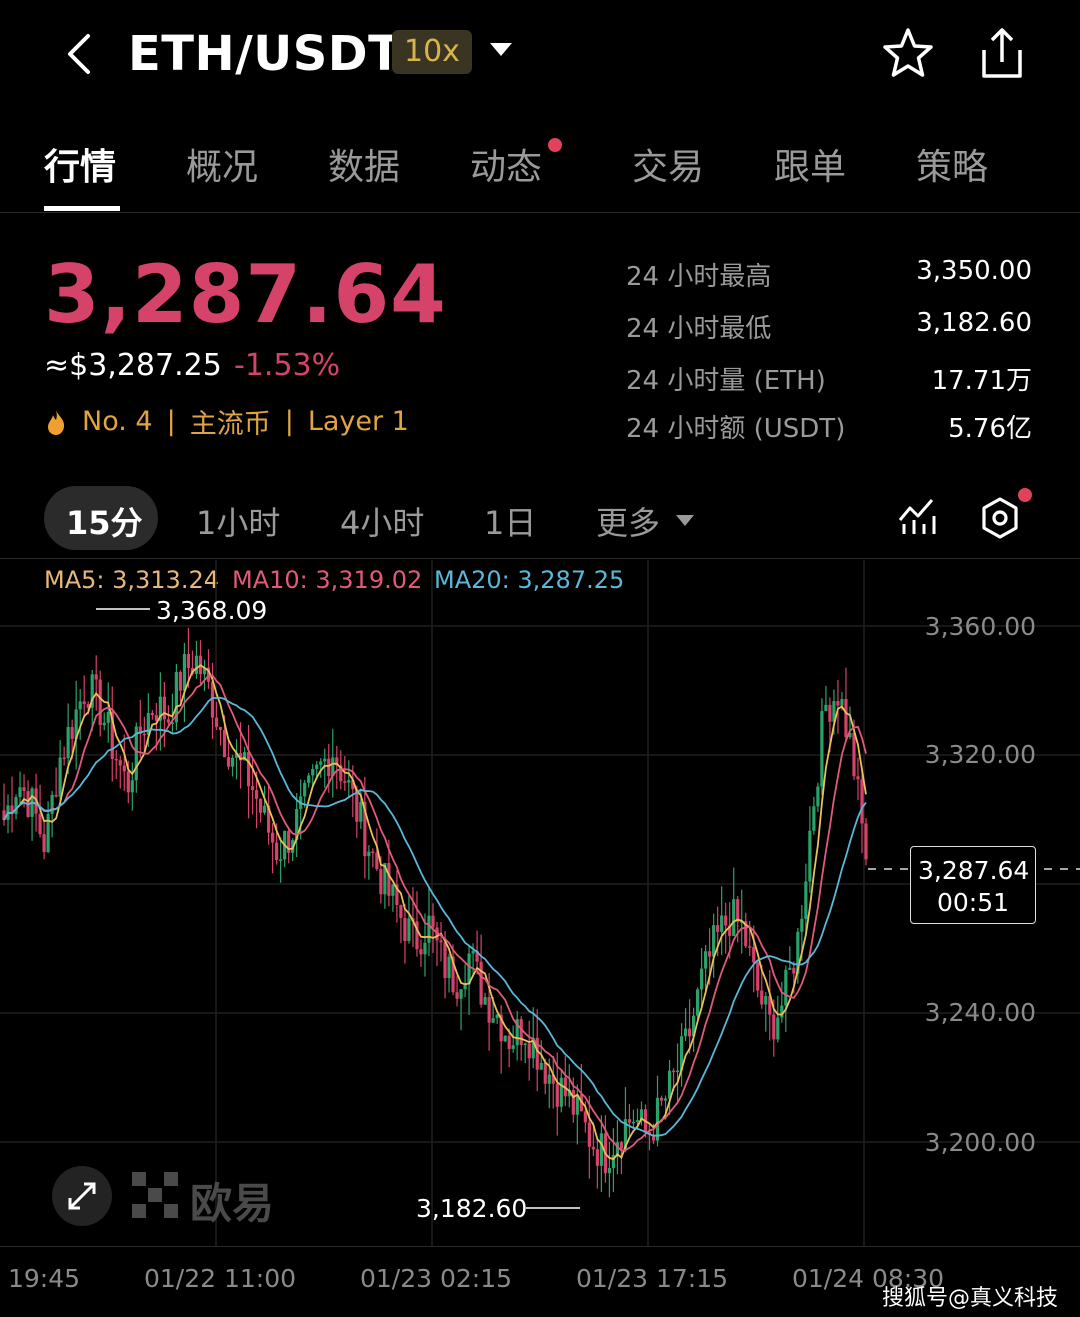 This screenshot has height=1317, width=1080. Describe the element at coordinates (810, 164) in the screenshot. I see `tab-copy-trading: 跟单` at that location.